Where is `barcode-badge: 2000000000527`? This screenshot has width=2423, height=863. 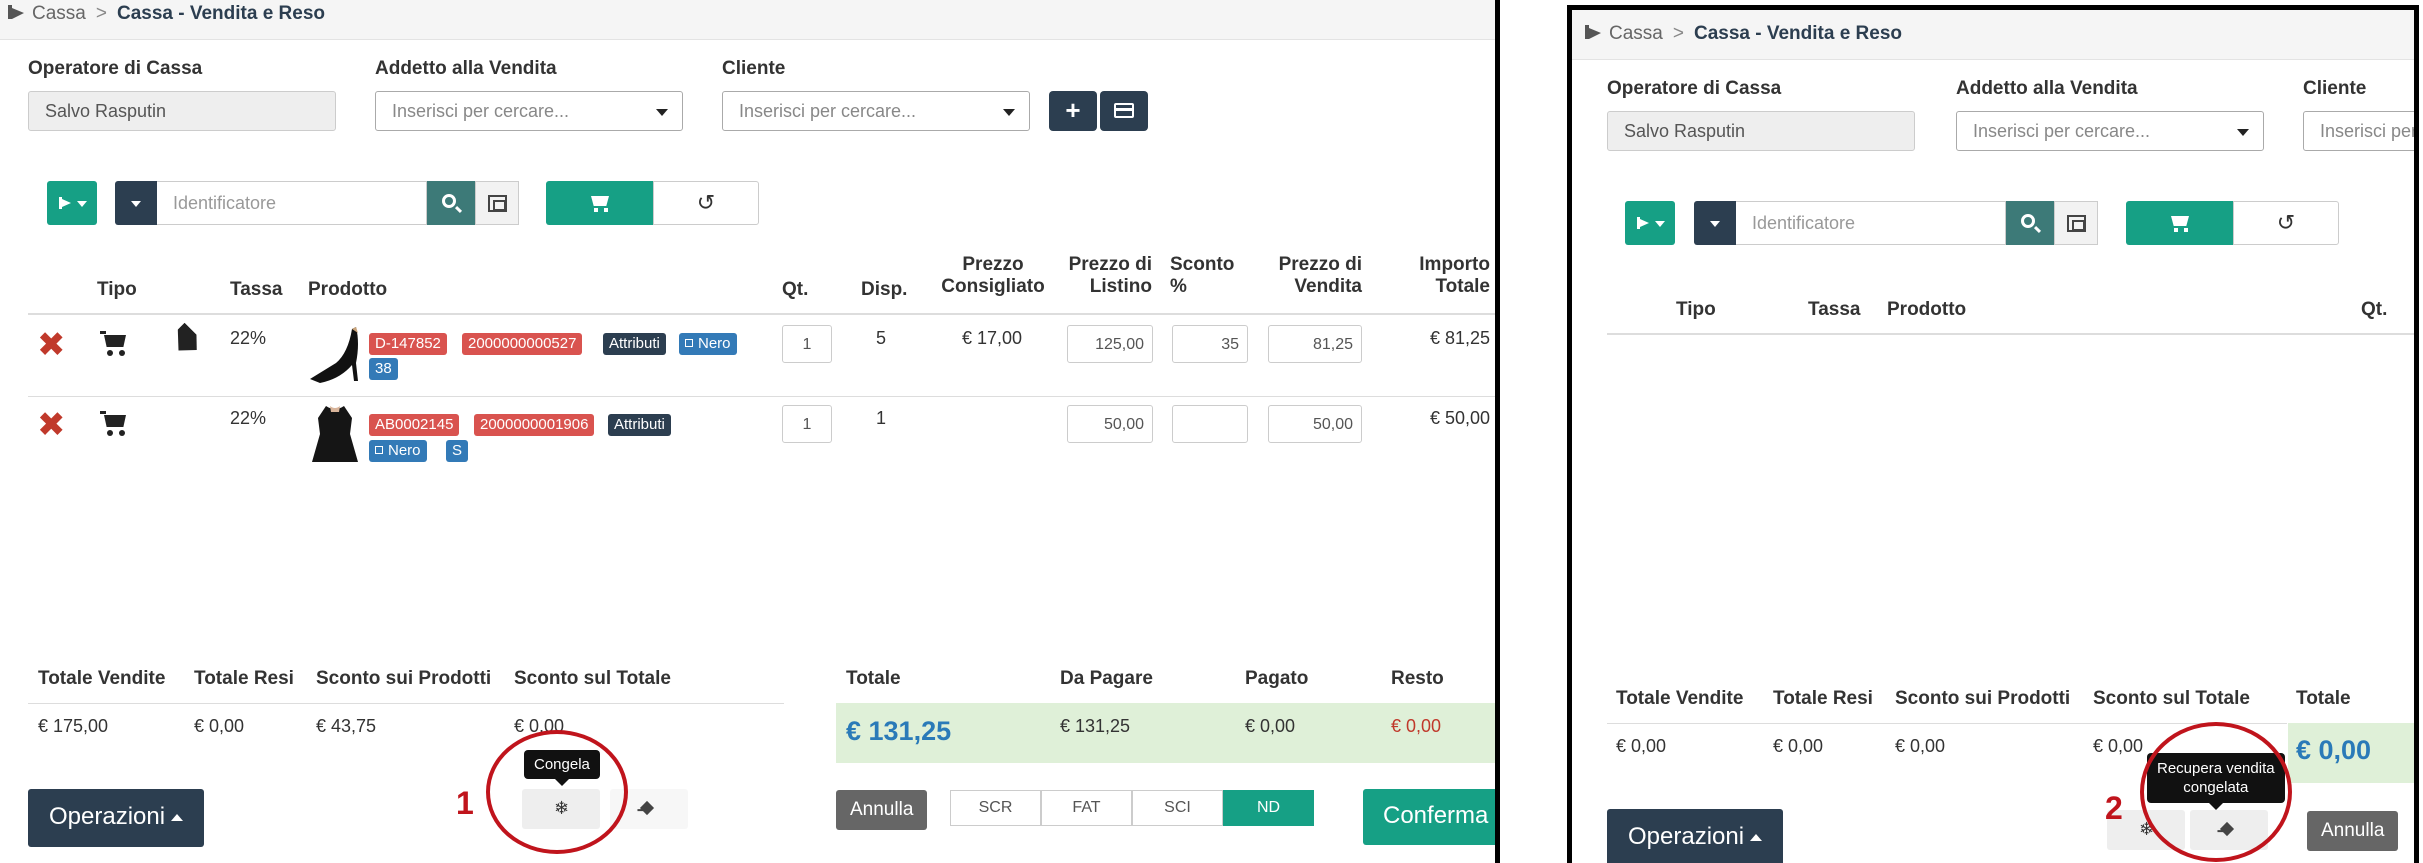
barcode-badge: 2000000000527 is located at coordinates (522, 344).